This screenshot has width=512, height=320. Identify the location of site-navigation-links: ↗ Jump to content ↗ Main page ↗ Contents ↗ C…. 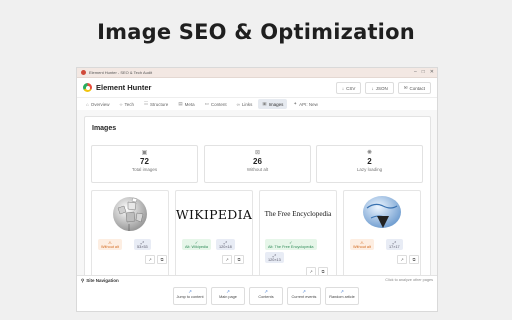
(266, 296).